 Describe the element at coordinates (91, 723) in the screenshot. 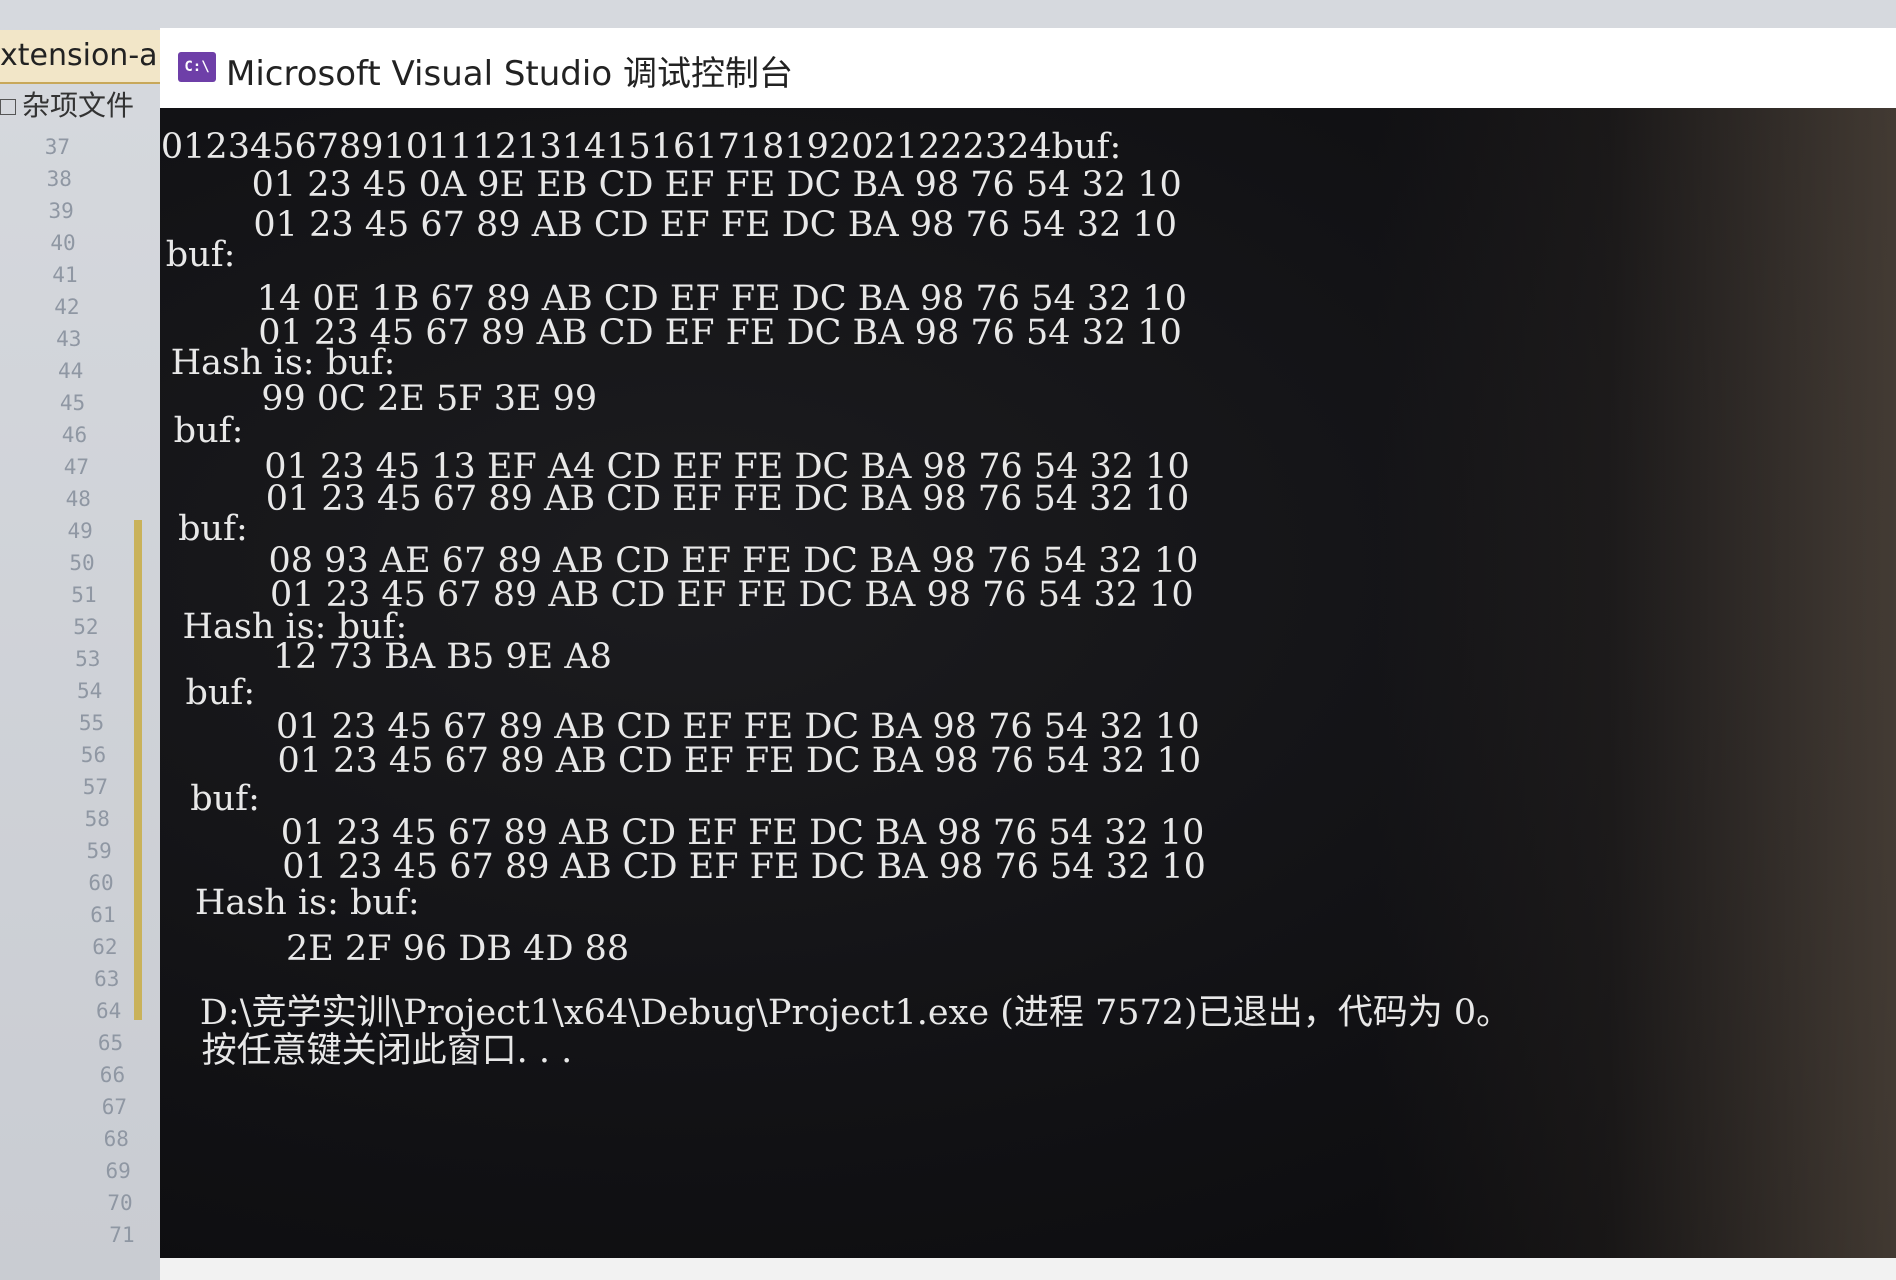

I see `line-number: 55` at that location.